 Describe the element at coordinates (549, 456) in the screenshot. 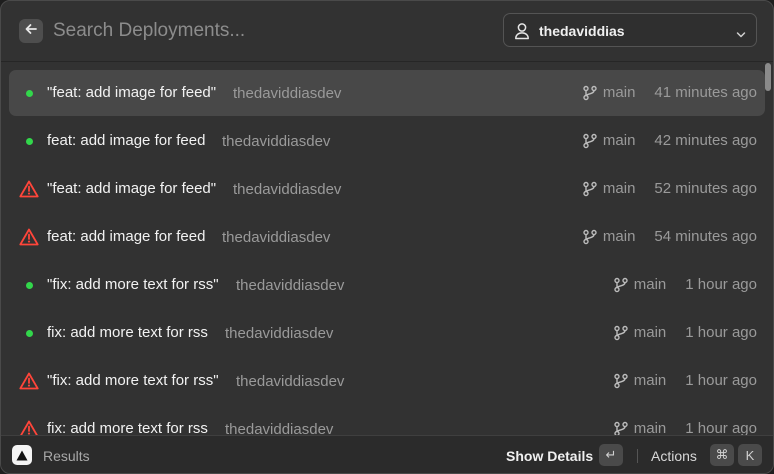

I see `show-details-button: Show Details` at that location.